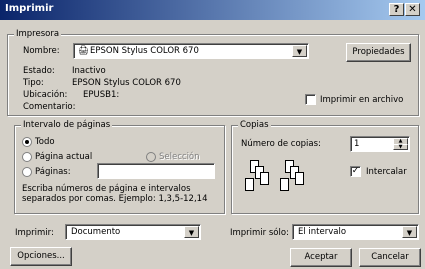  I want to click on page-range-legend: Intervalo de páginas, so click(67, 125).